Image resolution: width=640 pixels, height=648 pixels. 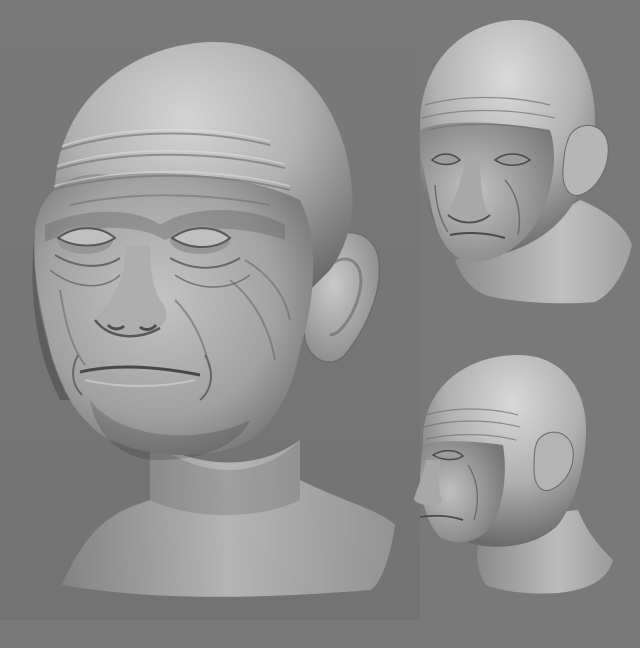 I want to click on head-sculpt-top-view, so click(x=525, y=161).